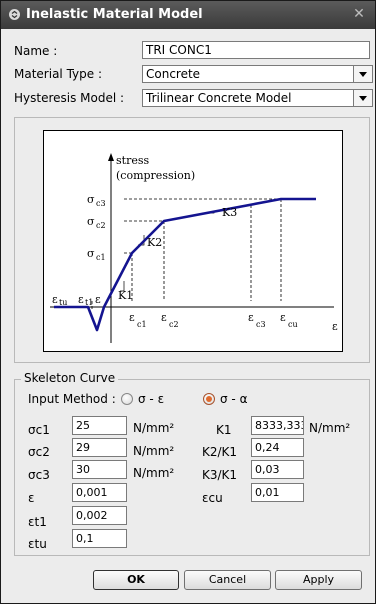  What do you see at coordinates (101, 203) in the screenshot?
I see `sigma-c3-sub: c3` at bounding box center [101, 203].